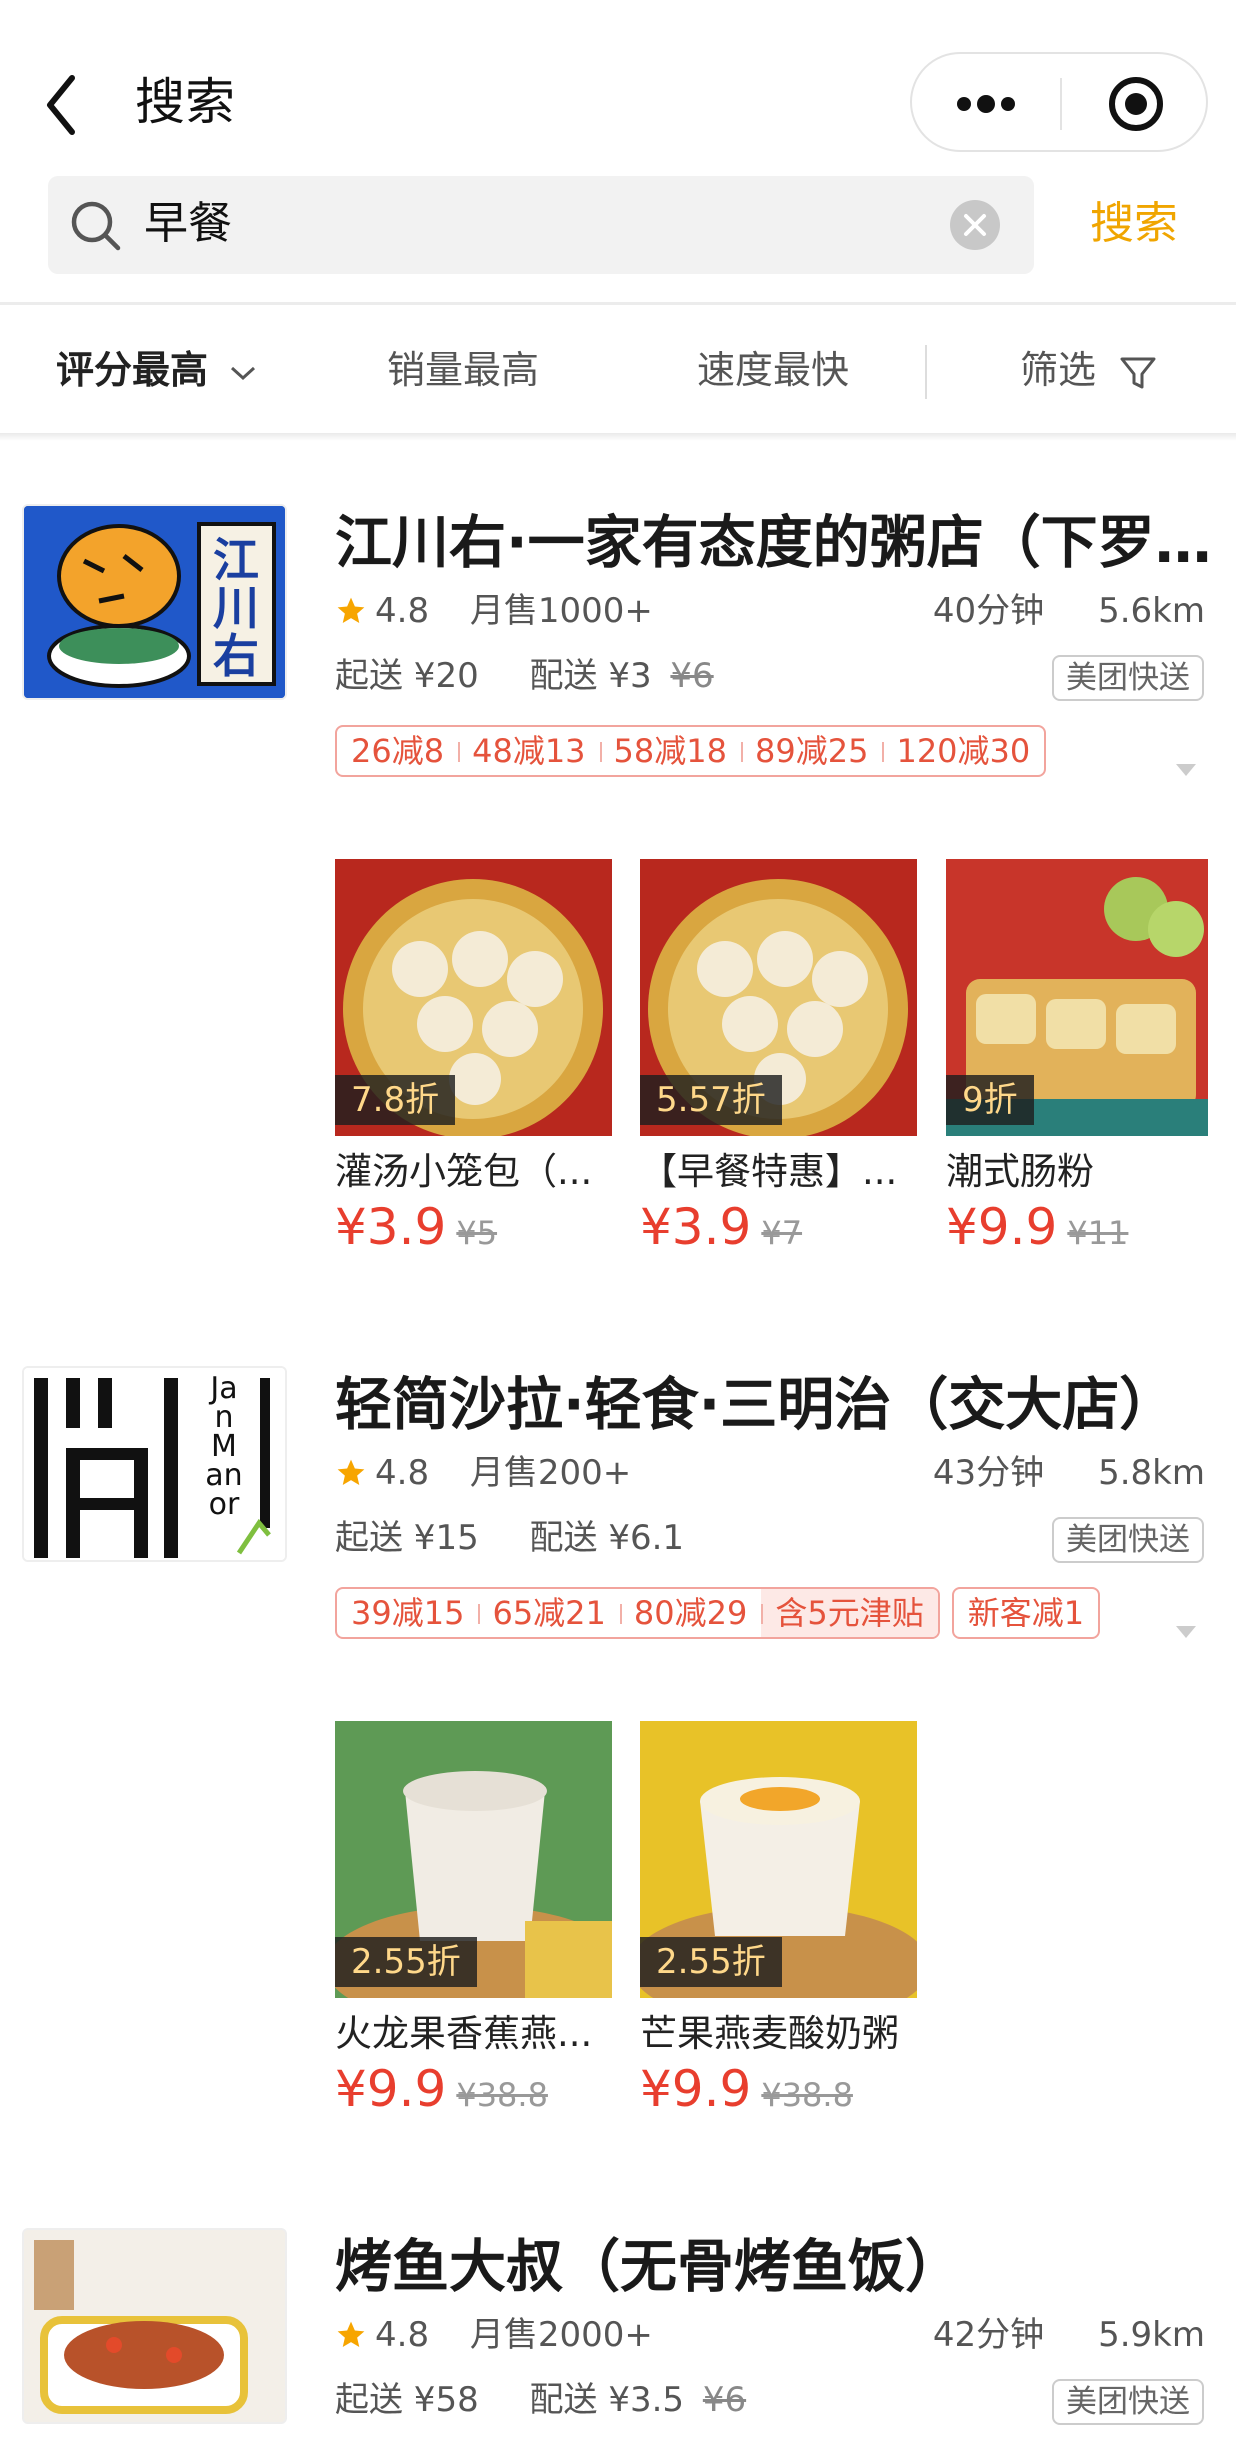 The height and width of the screenshot is (2449, 1236). I want to click on page-title: 搜索, so click(185, 102).